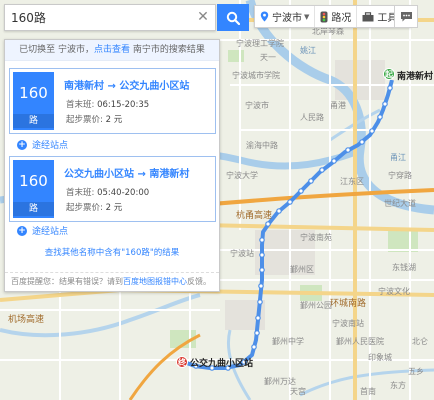  I want to click on route-to: 公交九曲小区站, so click(154, 86).